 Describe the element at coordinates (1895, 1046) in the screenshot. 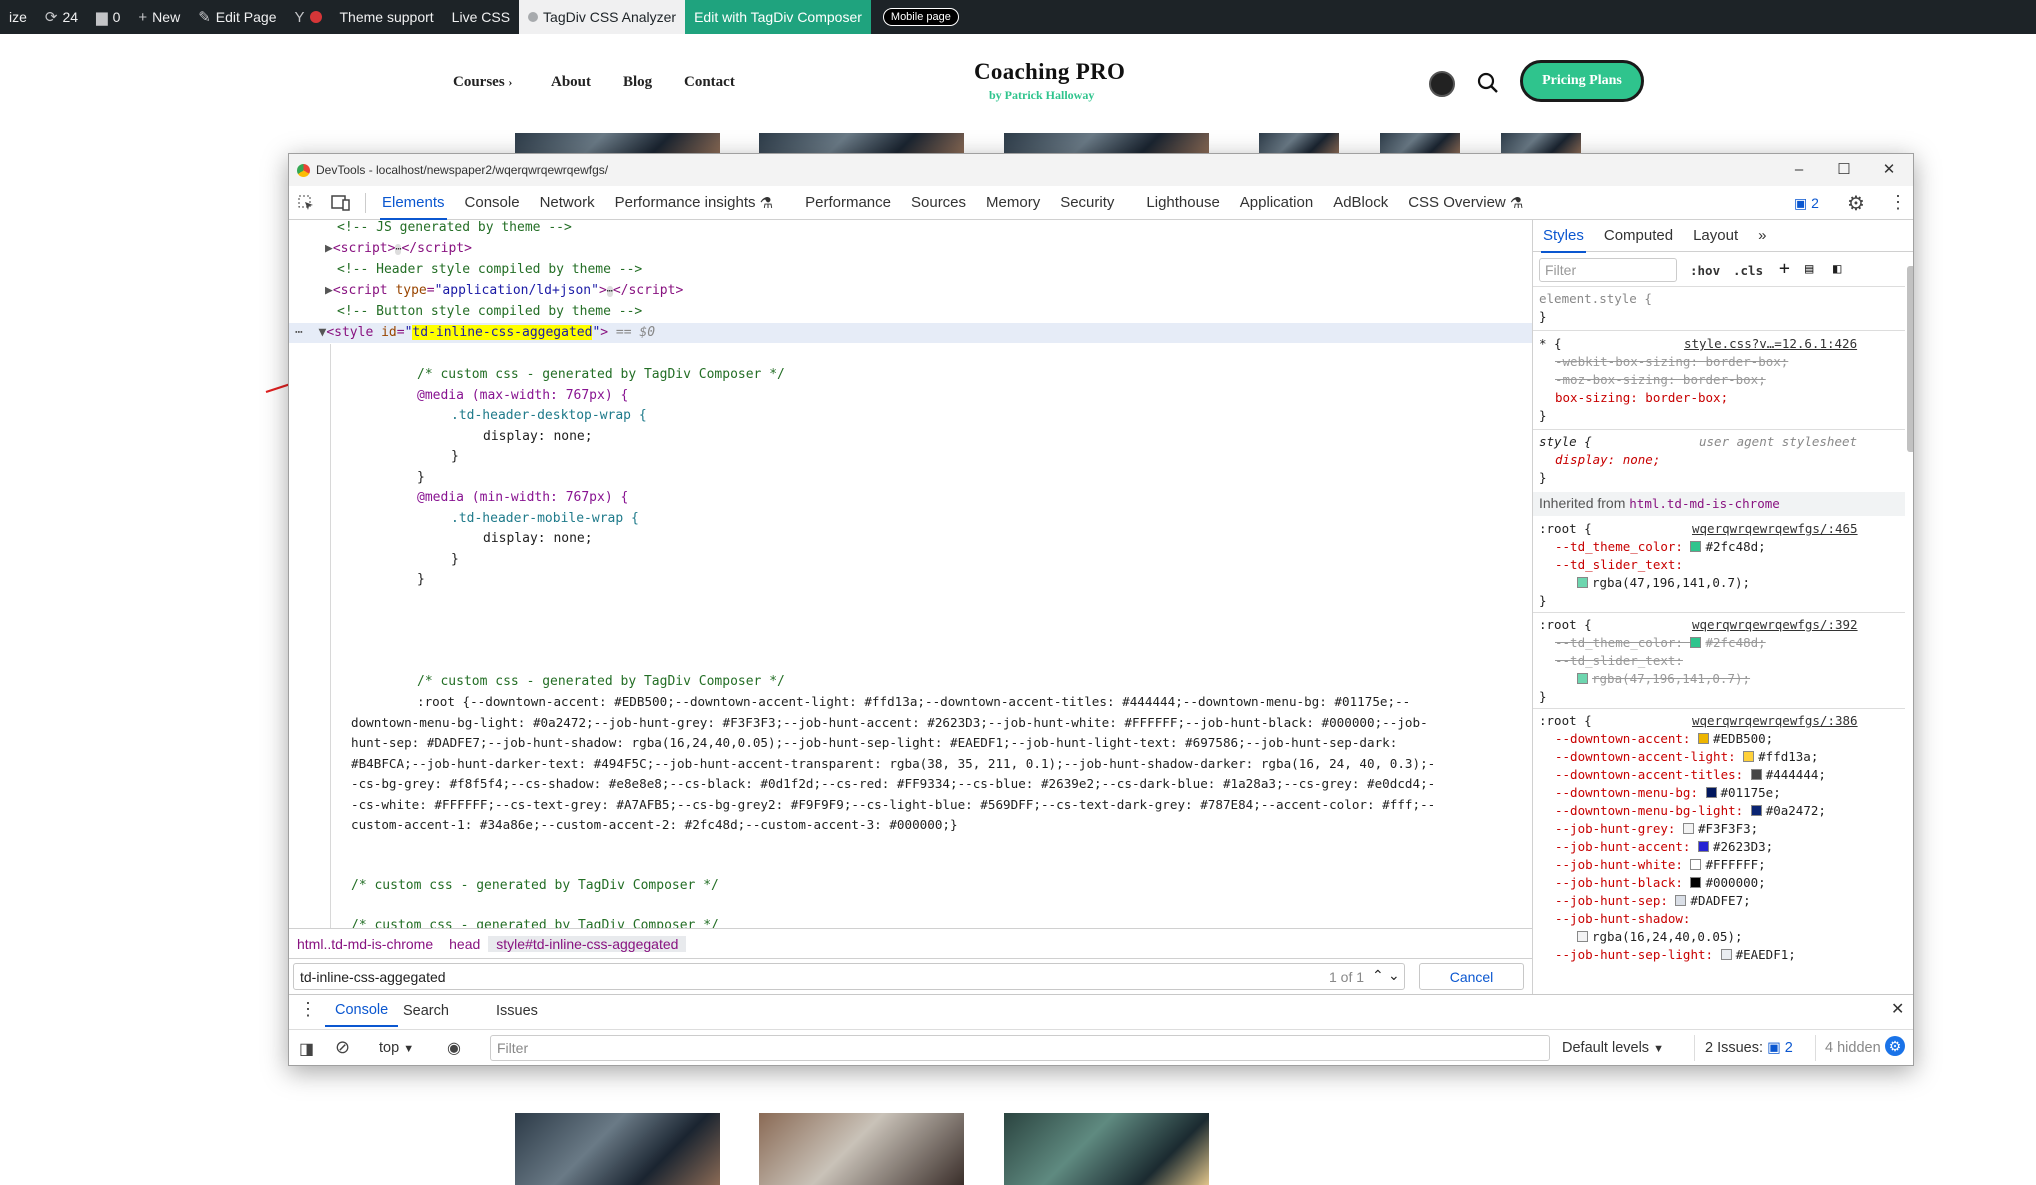

I see `console-settings-gear-icon: ⚙` at that location.